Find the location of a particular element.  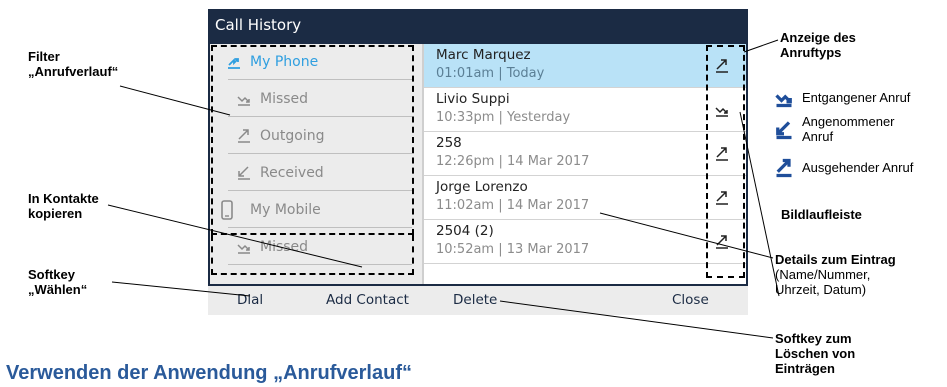

received-call-icon is located at coordinates (784, 130).